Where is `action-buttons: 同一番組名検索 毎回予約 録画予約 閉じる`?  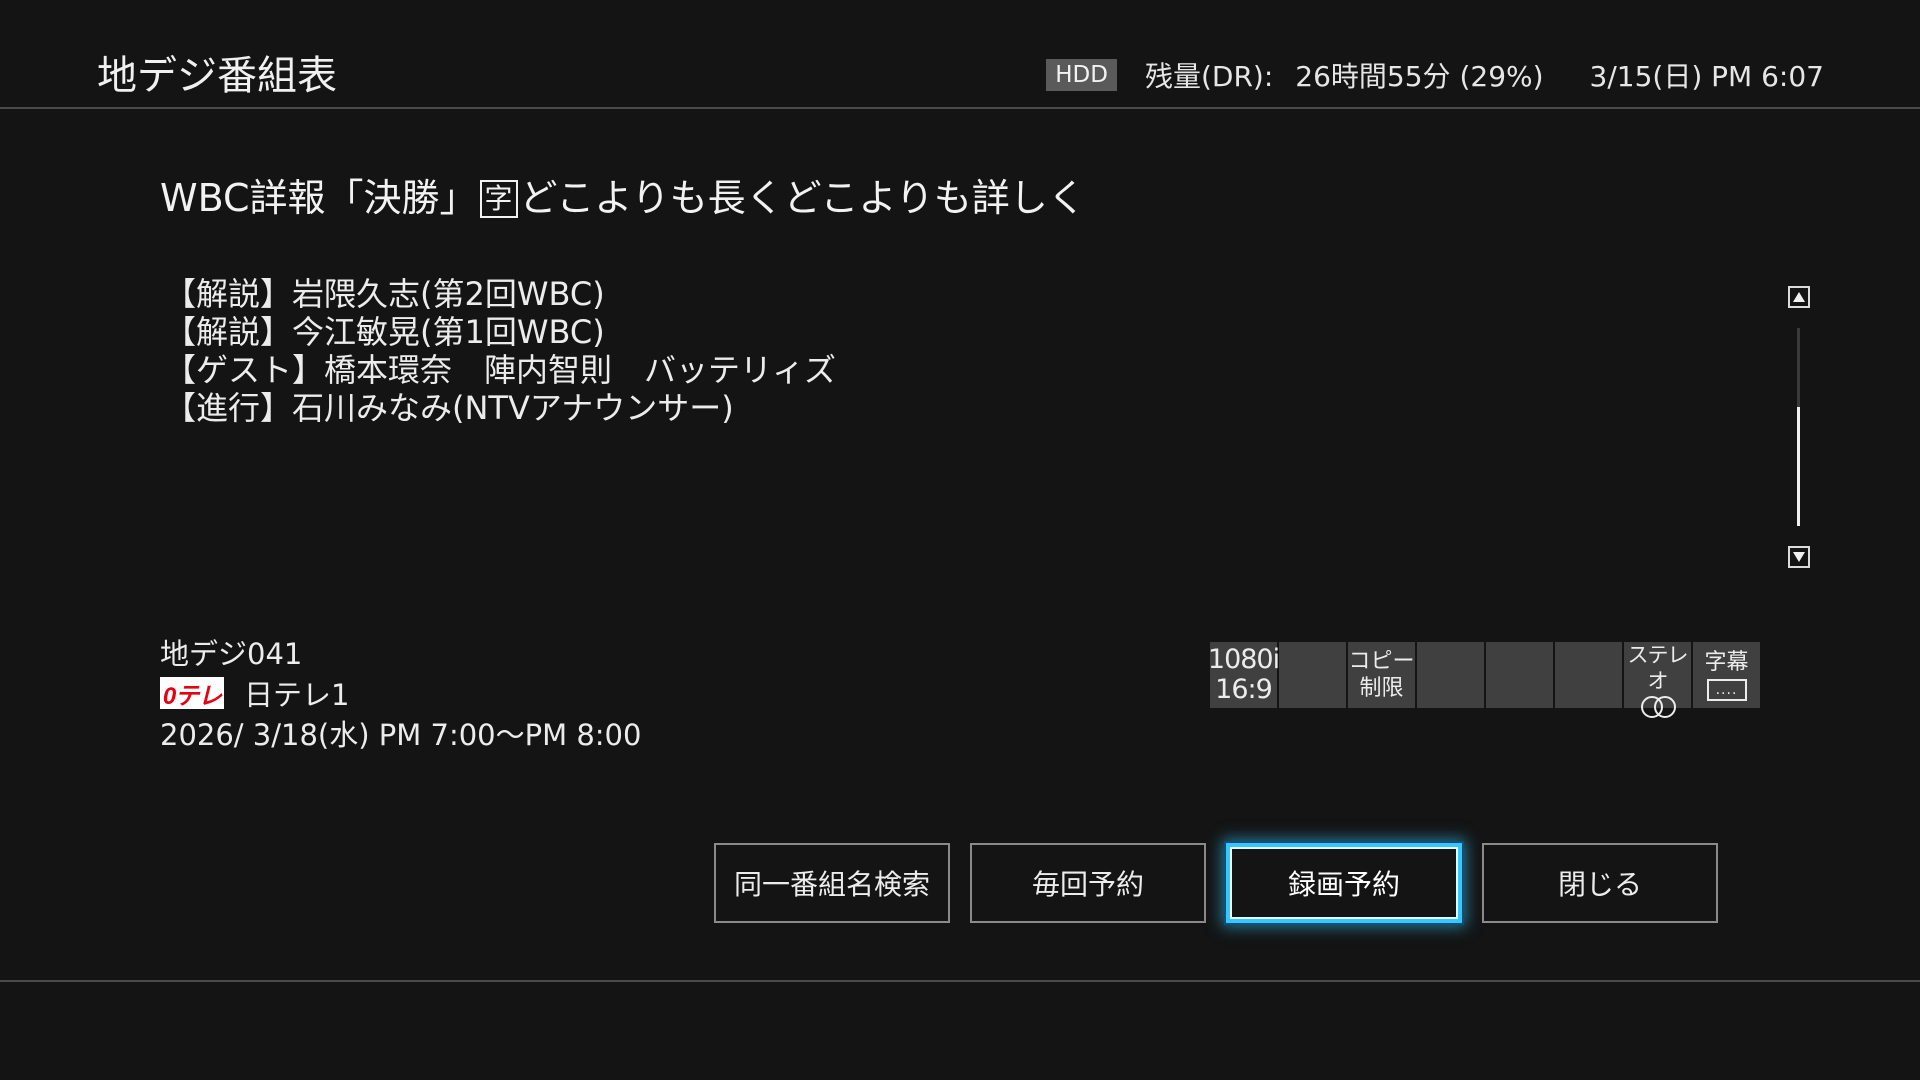
action-buttons: 同一番組名検索 毎回予約 録画予約 閉じる is located at coordinates (1216, 883).